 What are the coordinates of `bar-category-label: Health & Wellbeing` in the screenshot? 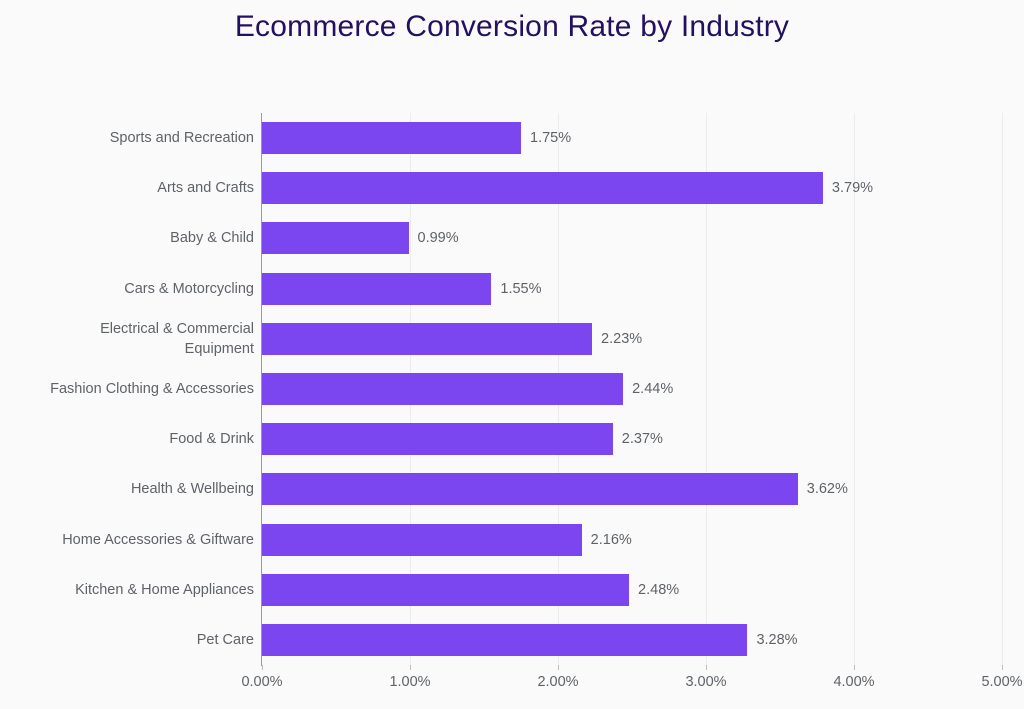 It's located at (192, 489).